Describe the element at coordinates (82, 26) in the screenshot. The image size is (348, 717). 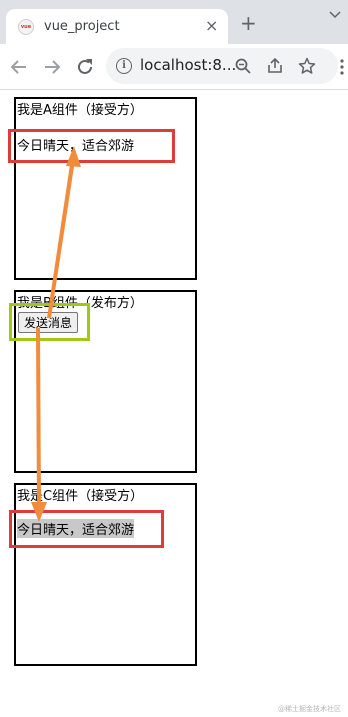
I see `tab-title: vue_project` at that location.